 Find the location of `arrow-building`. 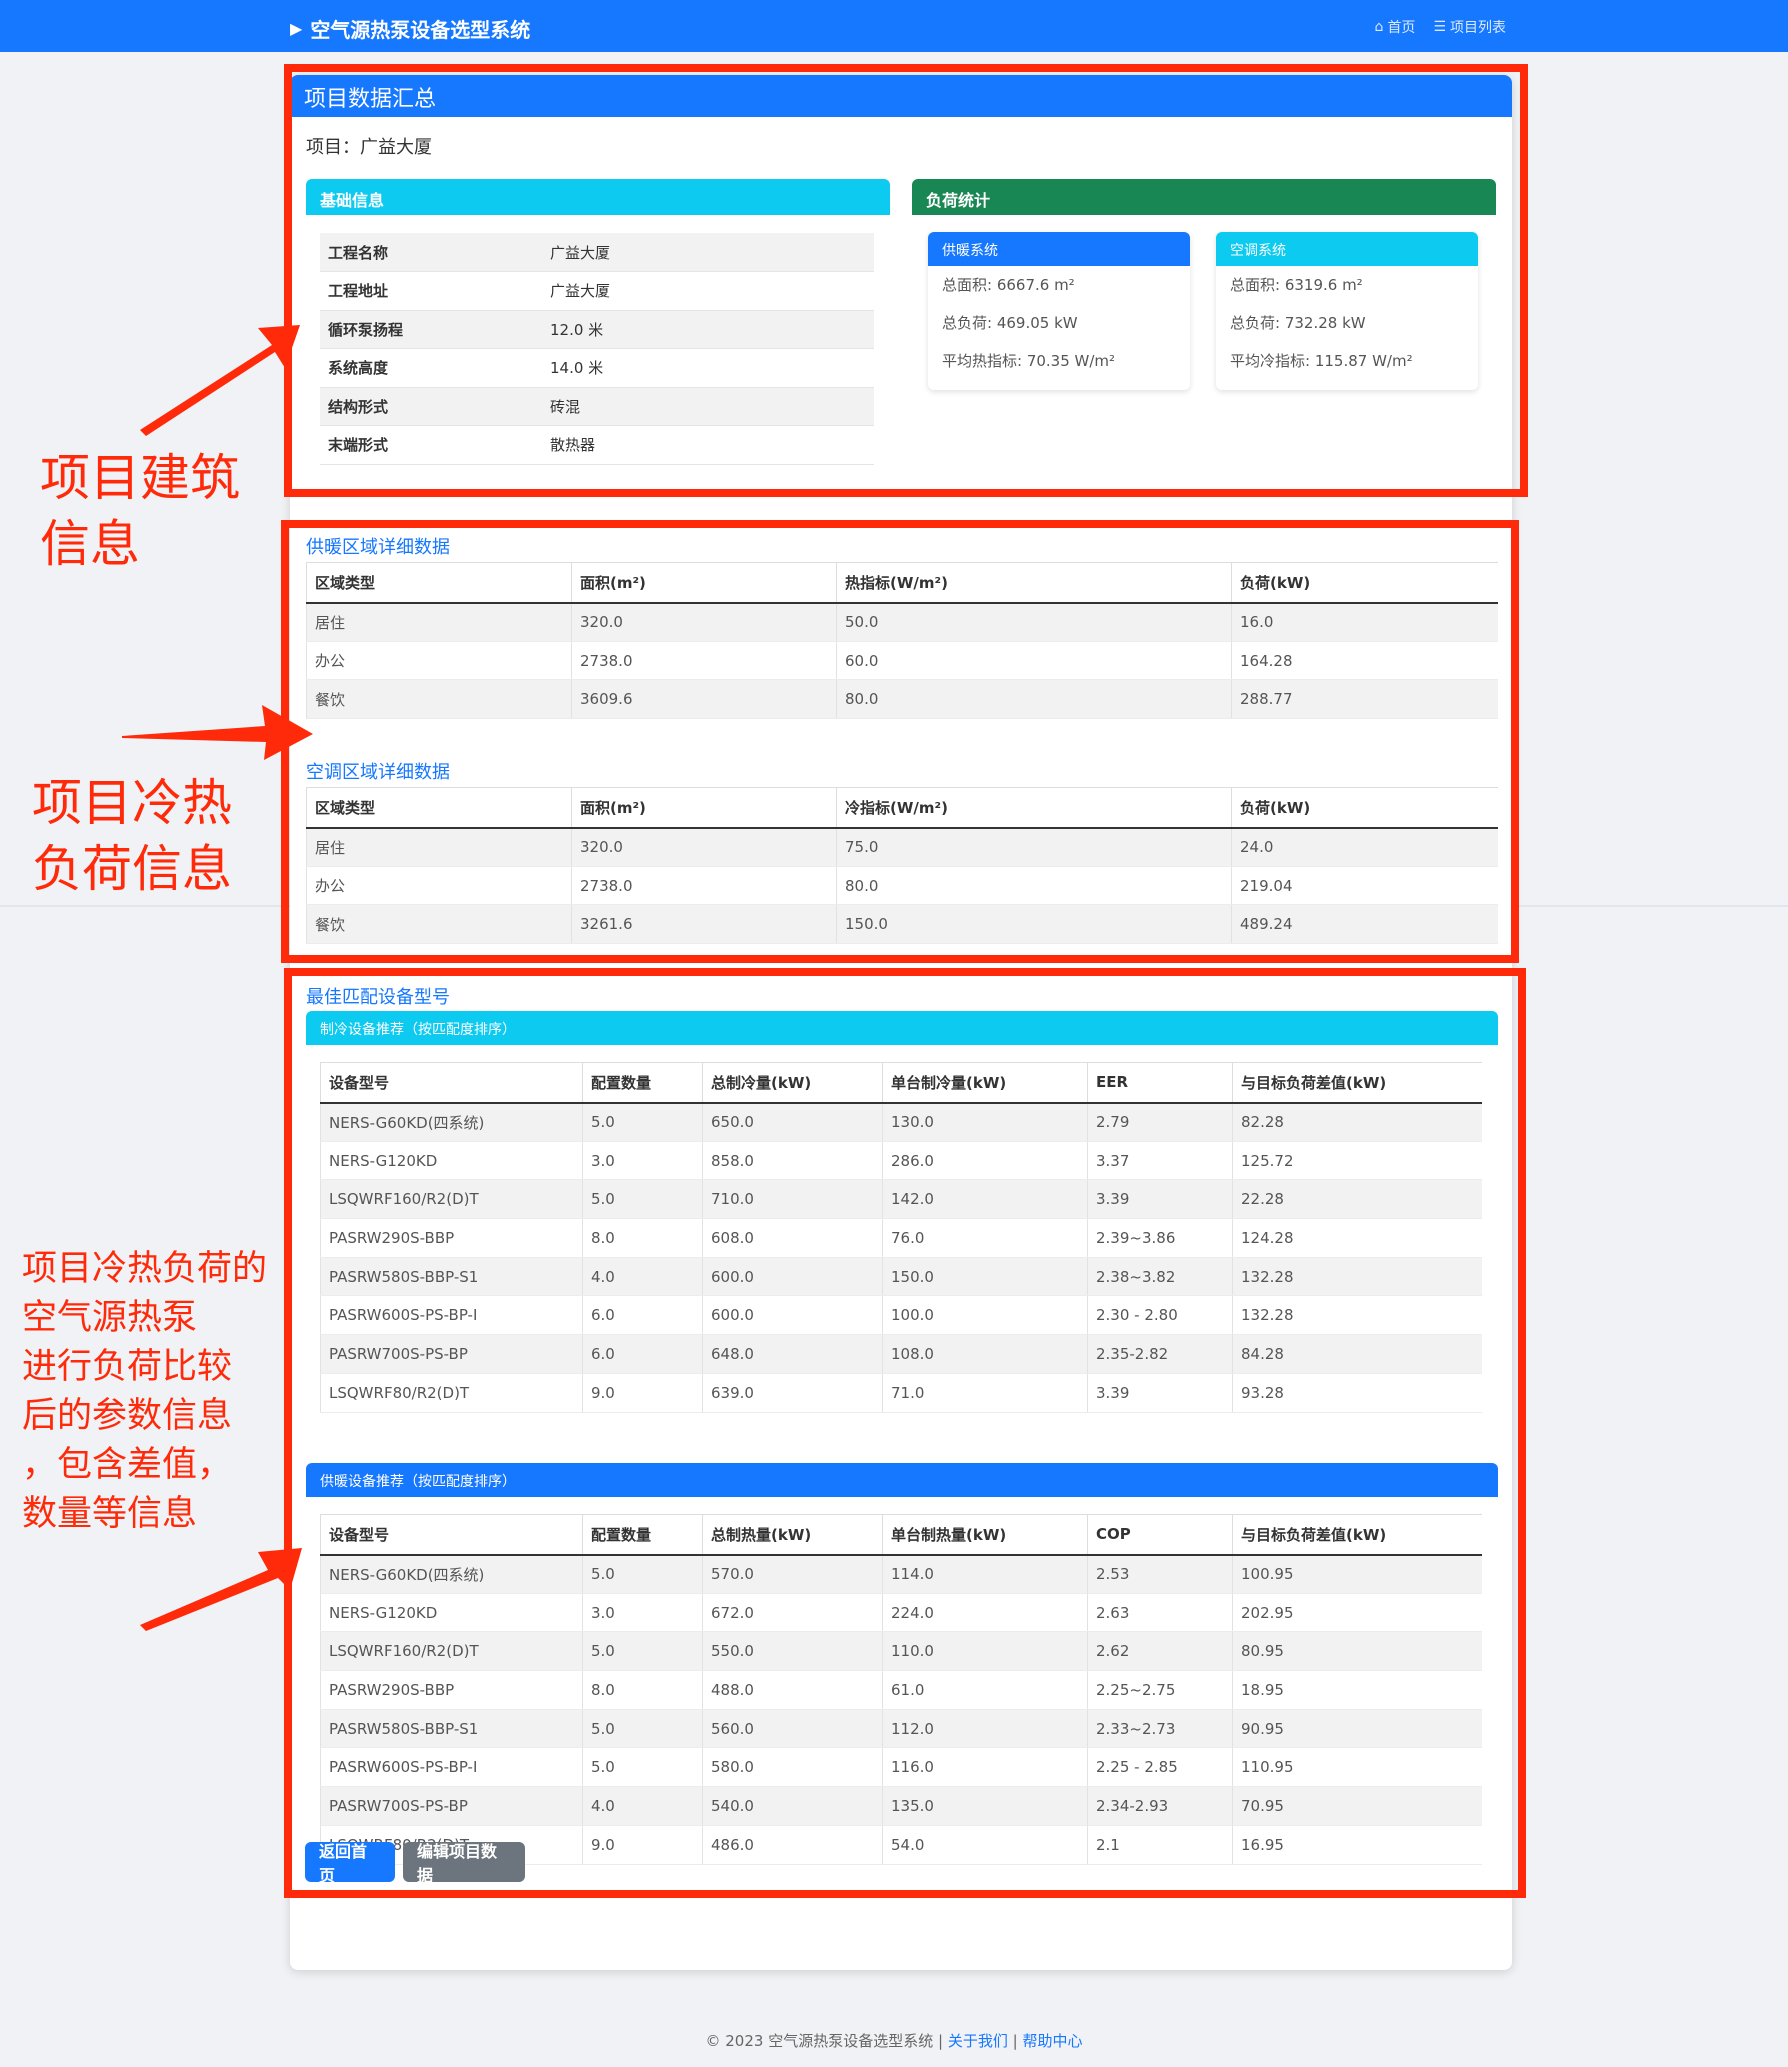

arrow-building is located at coordinates (220, 380).